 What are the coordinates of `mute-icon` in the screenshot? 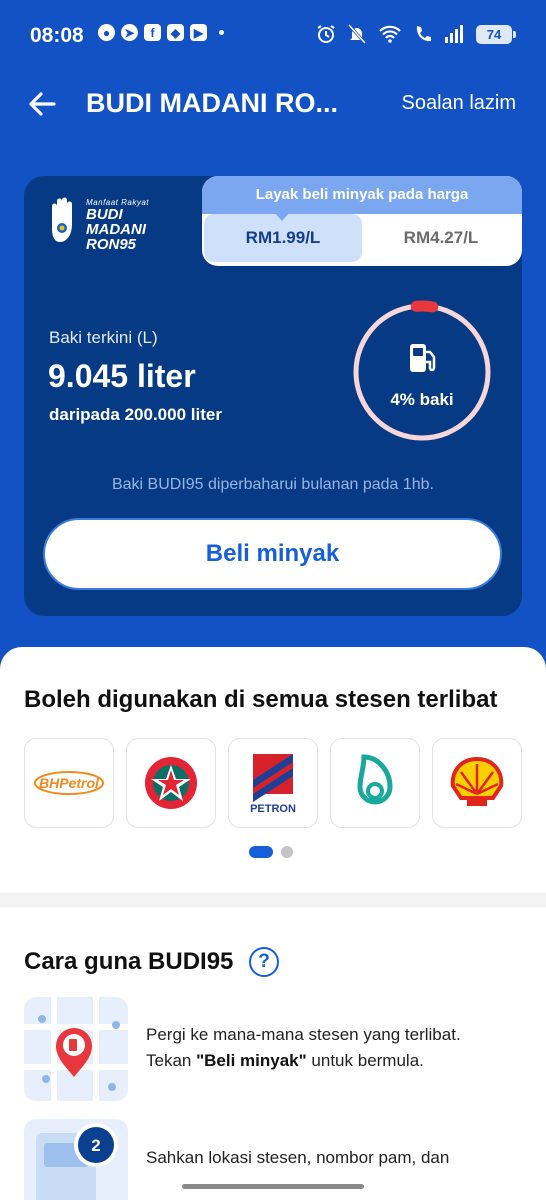 It's located at (357, 34).